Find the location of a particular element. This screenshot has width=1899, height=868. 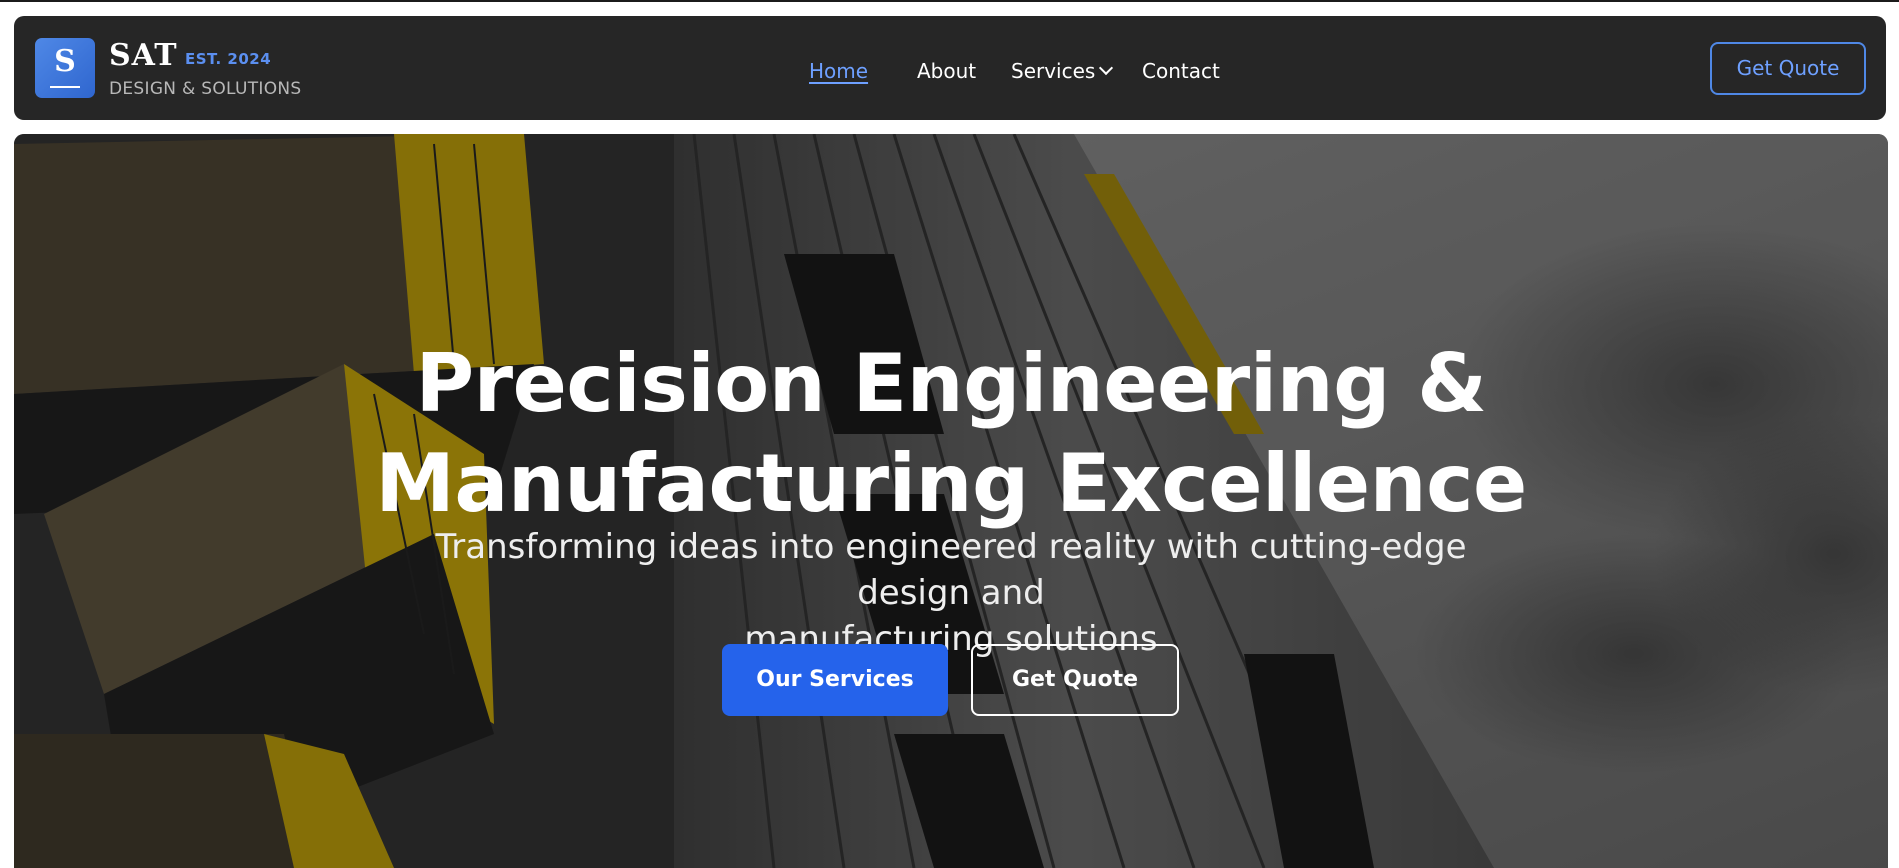

logo-underline is located at coordinates (65, 87).